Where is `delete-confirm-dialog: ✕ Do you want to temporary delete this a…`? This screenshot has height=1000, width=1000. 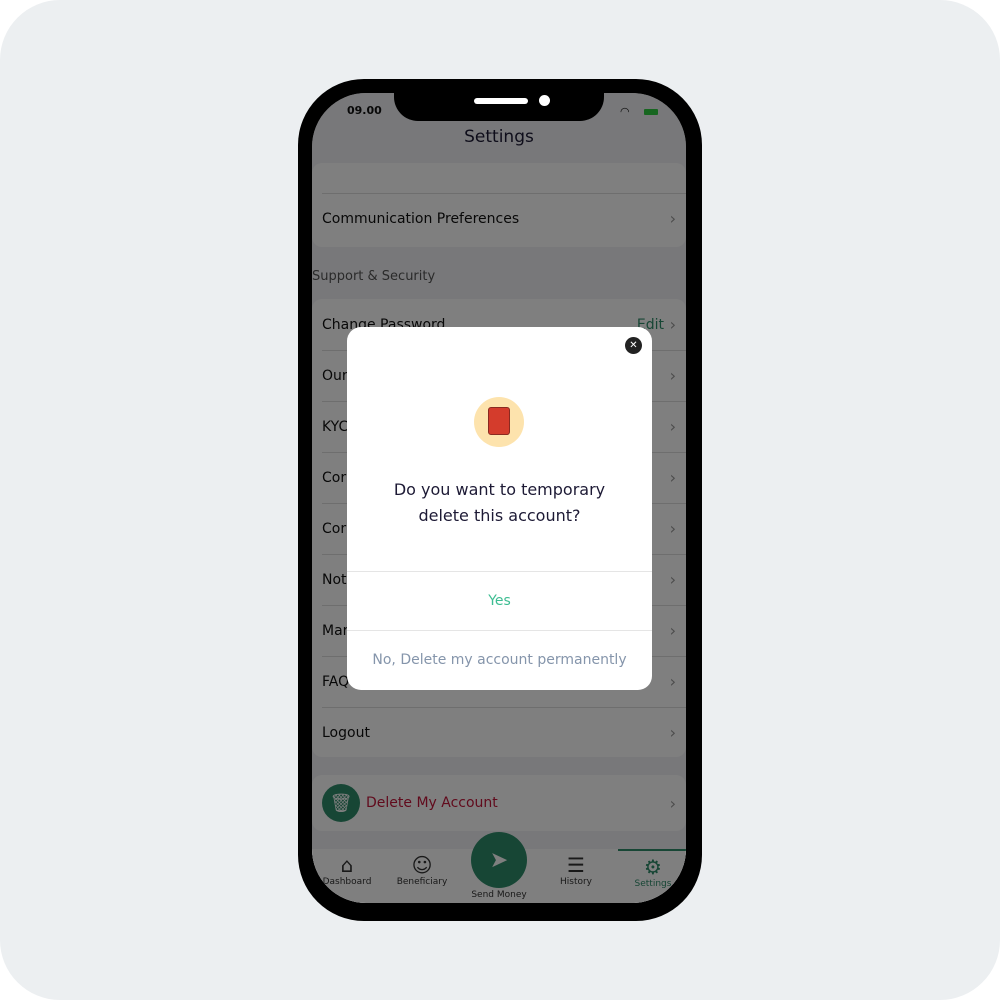 delete-confirm-dialog: ✕ Do you want to temporary delete this a… is located at coordinates (499, 508).